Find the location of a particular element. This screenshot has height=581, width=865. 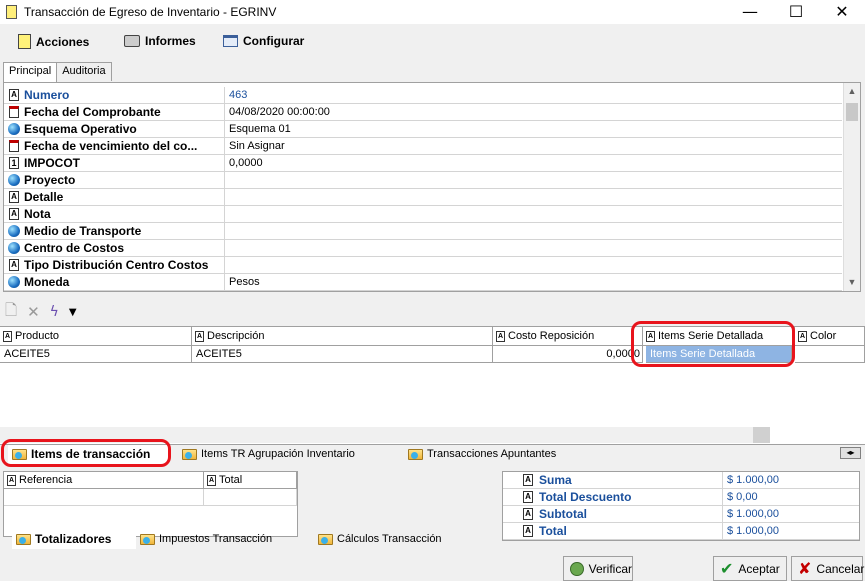

menu-acciones: Acciones is located at coordinates (53, 41).